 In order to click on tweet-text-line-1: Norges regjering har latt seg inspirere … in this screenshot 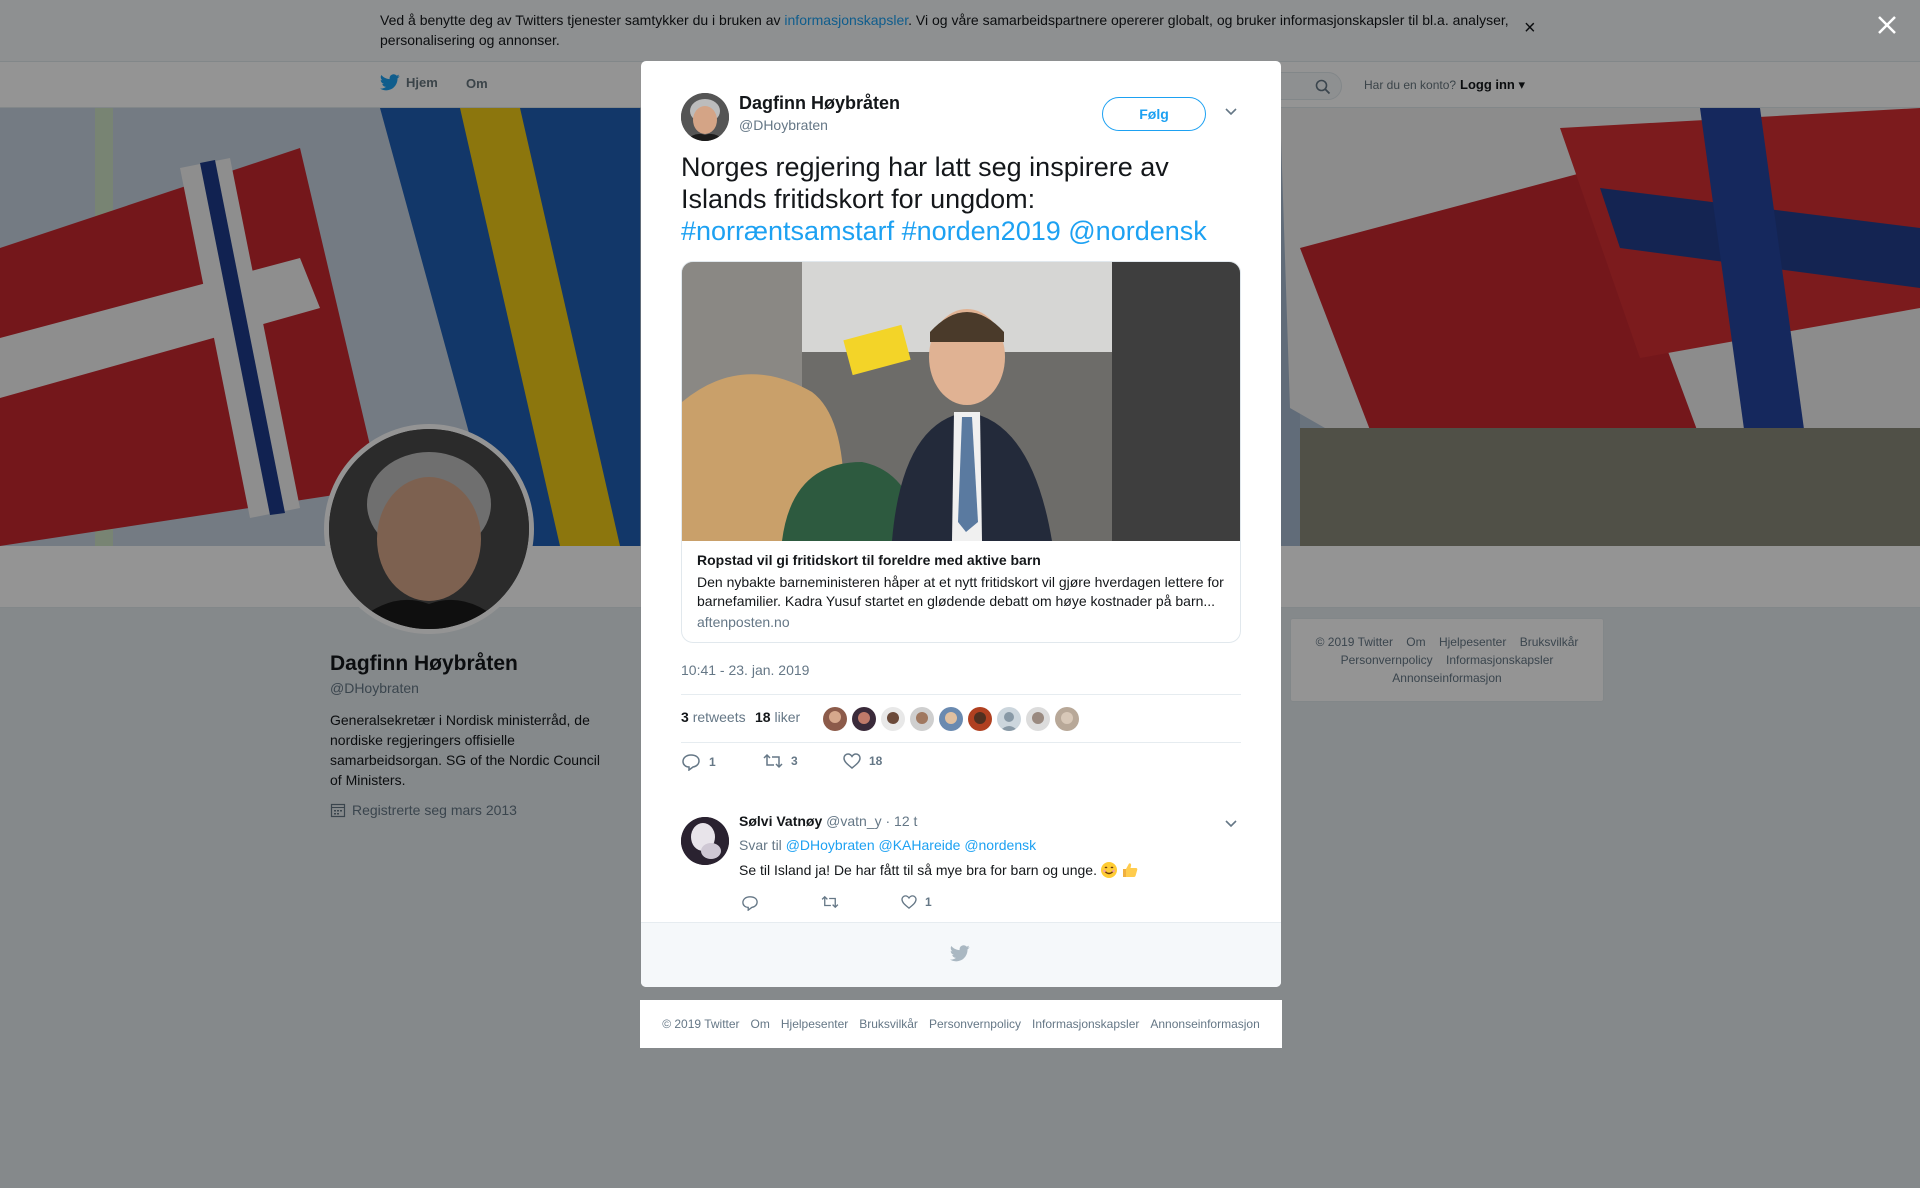, I will do `click(925, 167)`.